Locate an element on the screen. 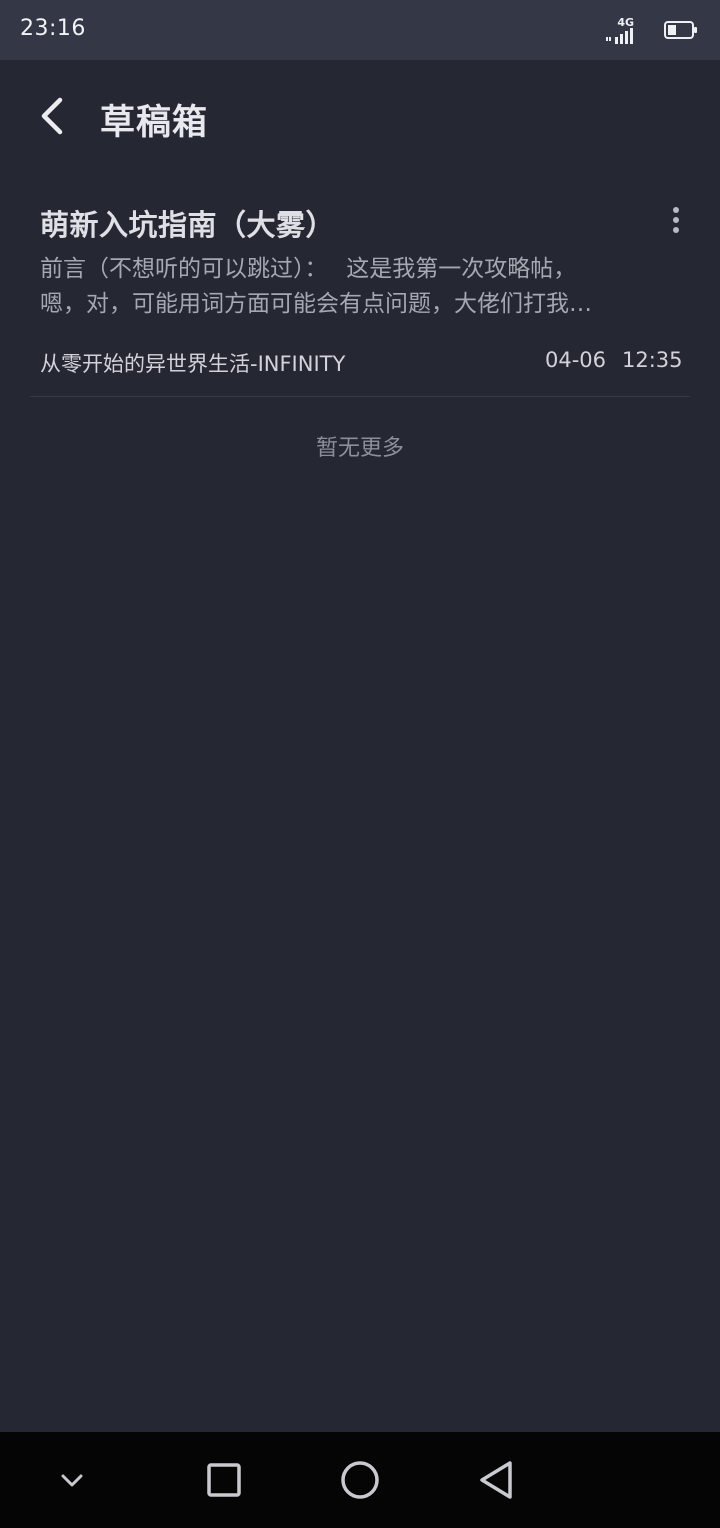  back-button is located at coordinates (54, 116).